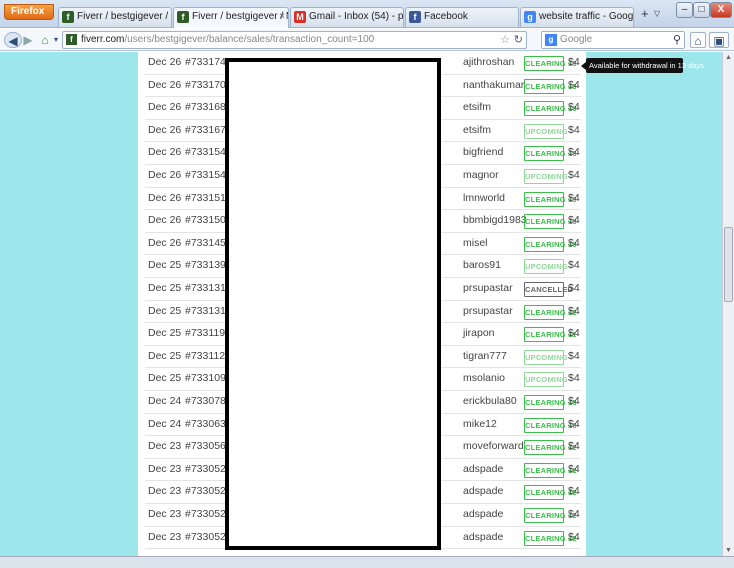 Image resolution: width=734 pixels, height=568 pixels. What do you see at coordinates (475, 243) in the screenshot?
I see `buyer-link: misel` at bounding box center [475, 243].